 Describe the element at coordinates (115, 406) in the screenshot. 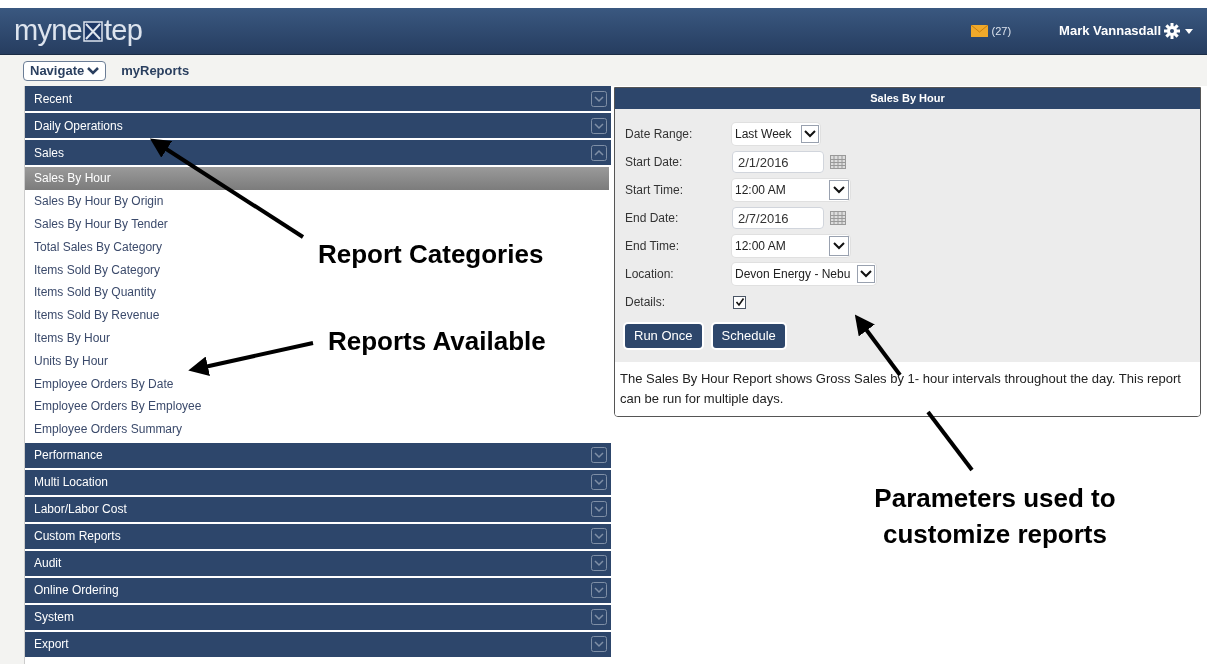

I see `report-item: Employee Orders By Employee` at that location.